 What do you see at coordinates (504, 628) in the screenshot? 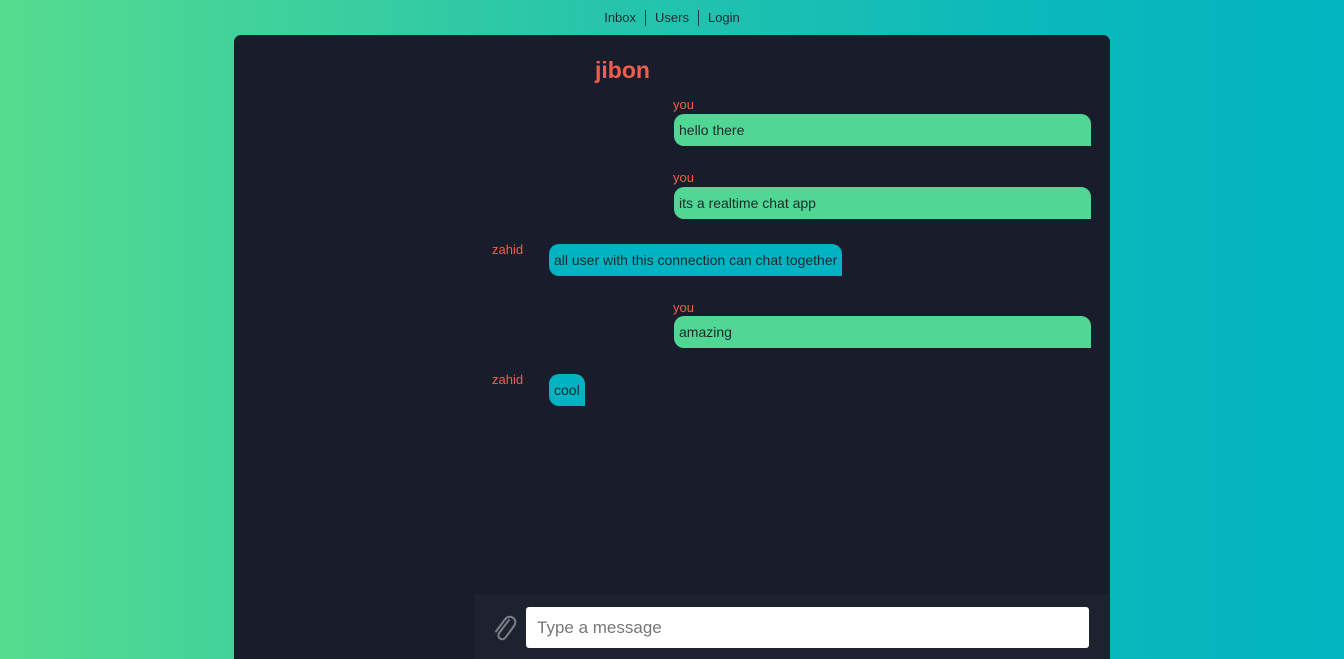
I see `paperclip-icon` at bounding box center [504, 628].